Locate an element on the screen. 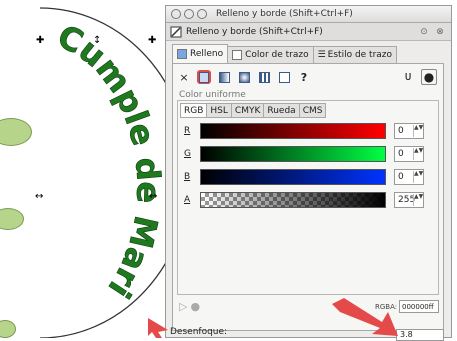 The width and height of the screenshot is (457, 341). selection-handle-top: ↕ is located at coordinates (97, 41).